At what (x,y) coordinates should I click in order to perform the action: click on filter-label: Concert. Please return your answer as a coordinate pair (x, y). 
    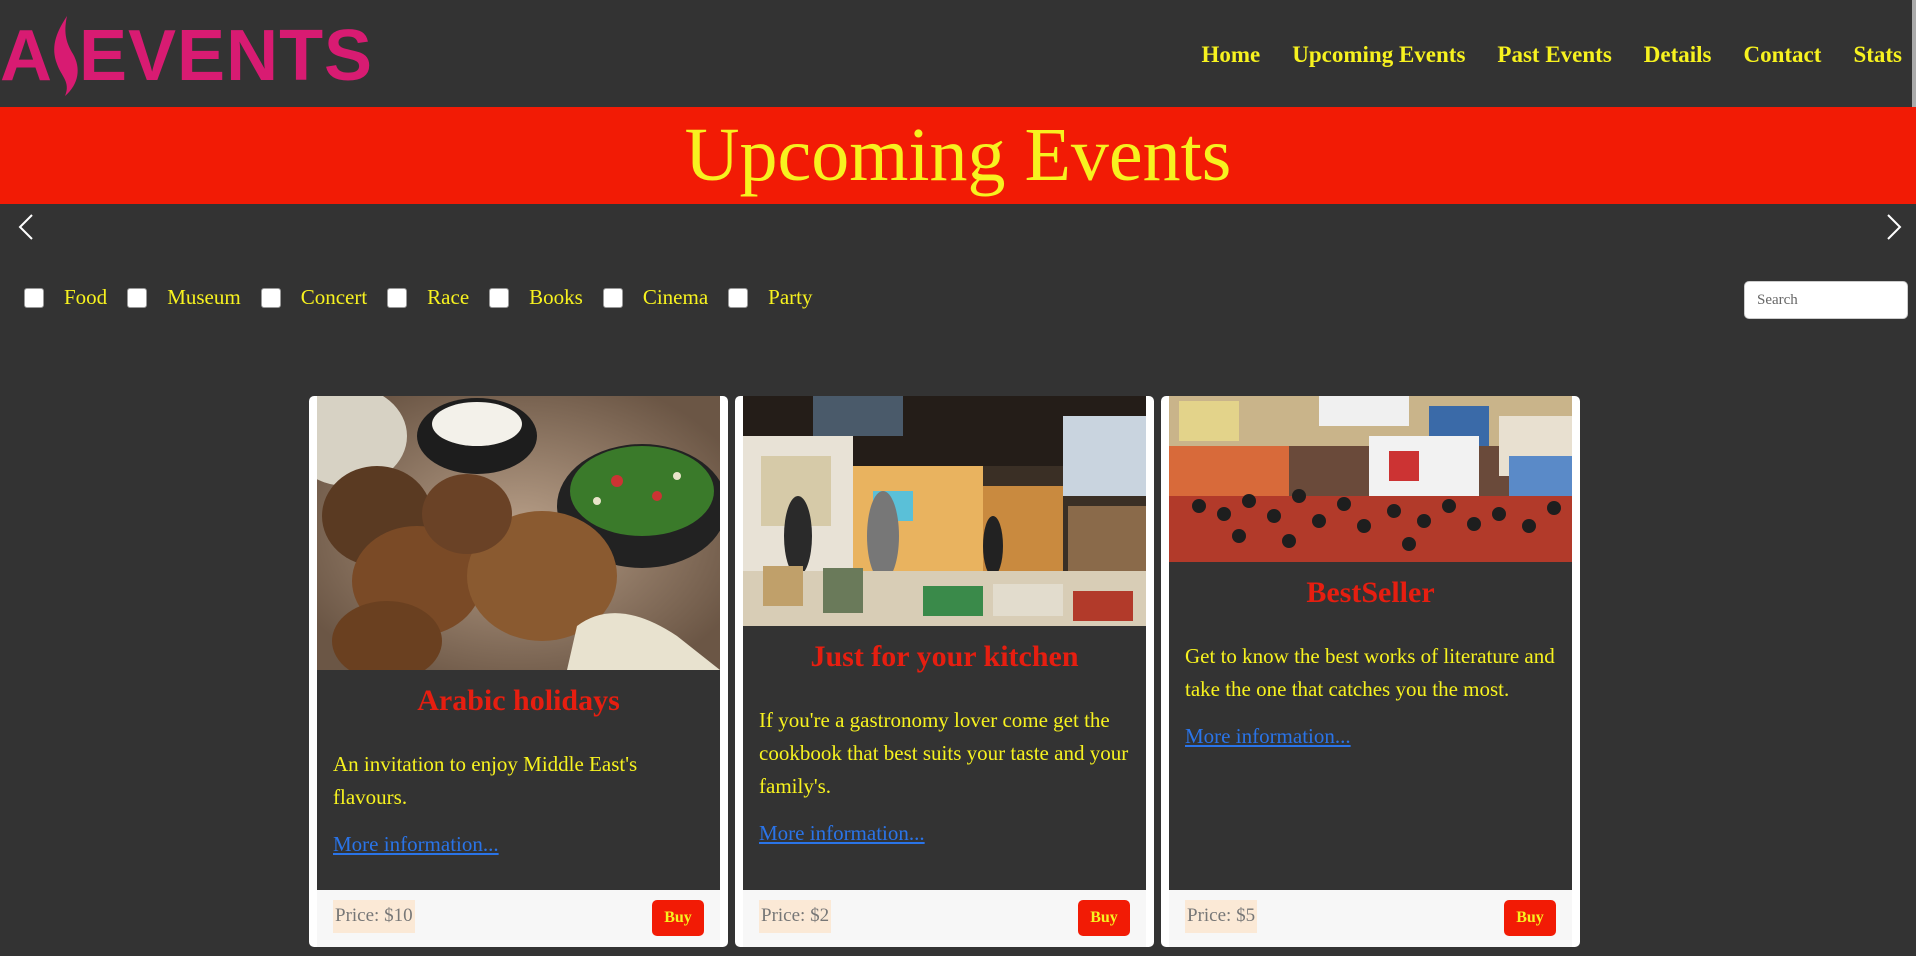
    Looking at the image, I should click on (334, 297).